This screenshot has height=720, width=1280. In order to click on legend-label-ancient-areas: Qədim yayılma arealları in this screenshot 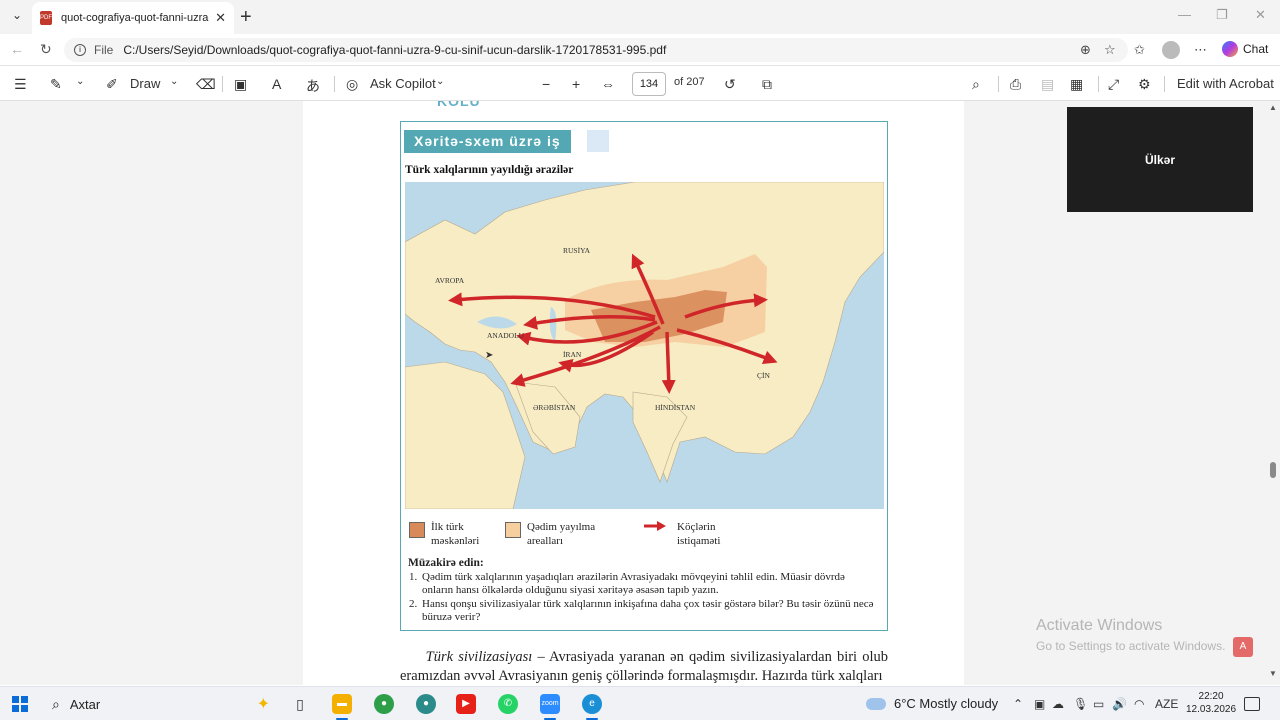, I will do `click(561, 534)`.